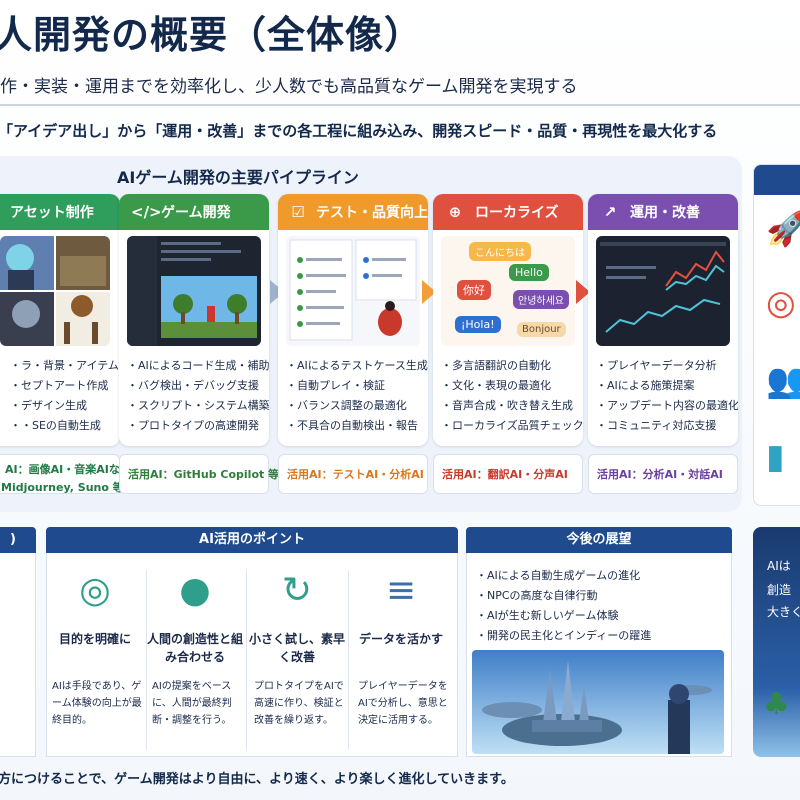 This screenshot has height=800, width=800. What do you see at coordinates (65, 386) in the screenshot?
I see `list-item: セプトアート作成` at bounding box center [65, 386].